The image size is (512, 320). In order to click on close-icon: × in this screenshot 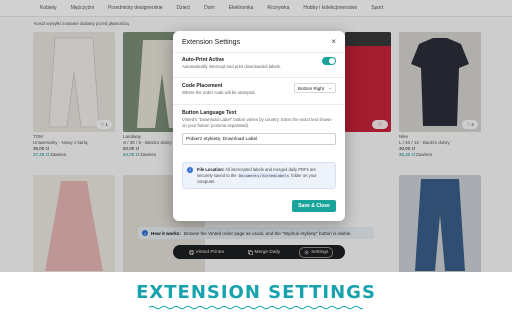, I will do `click(333, 42)`.